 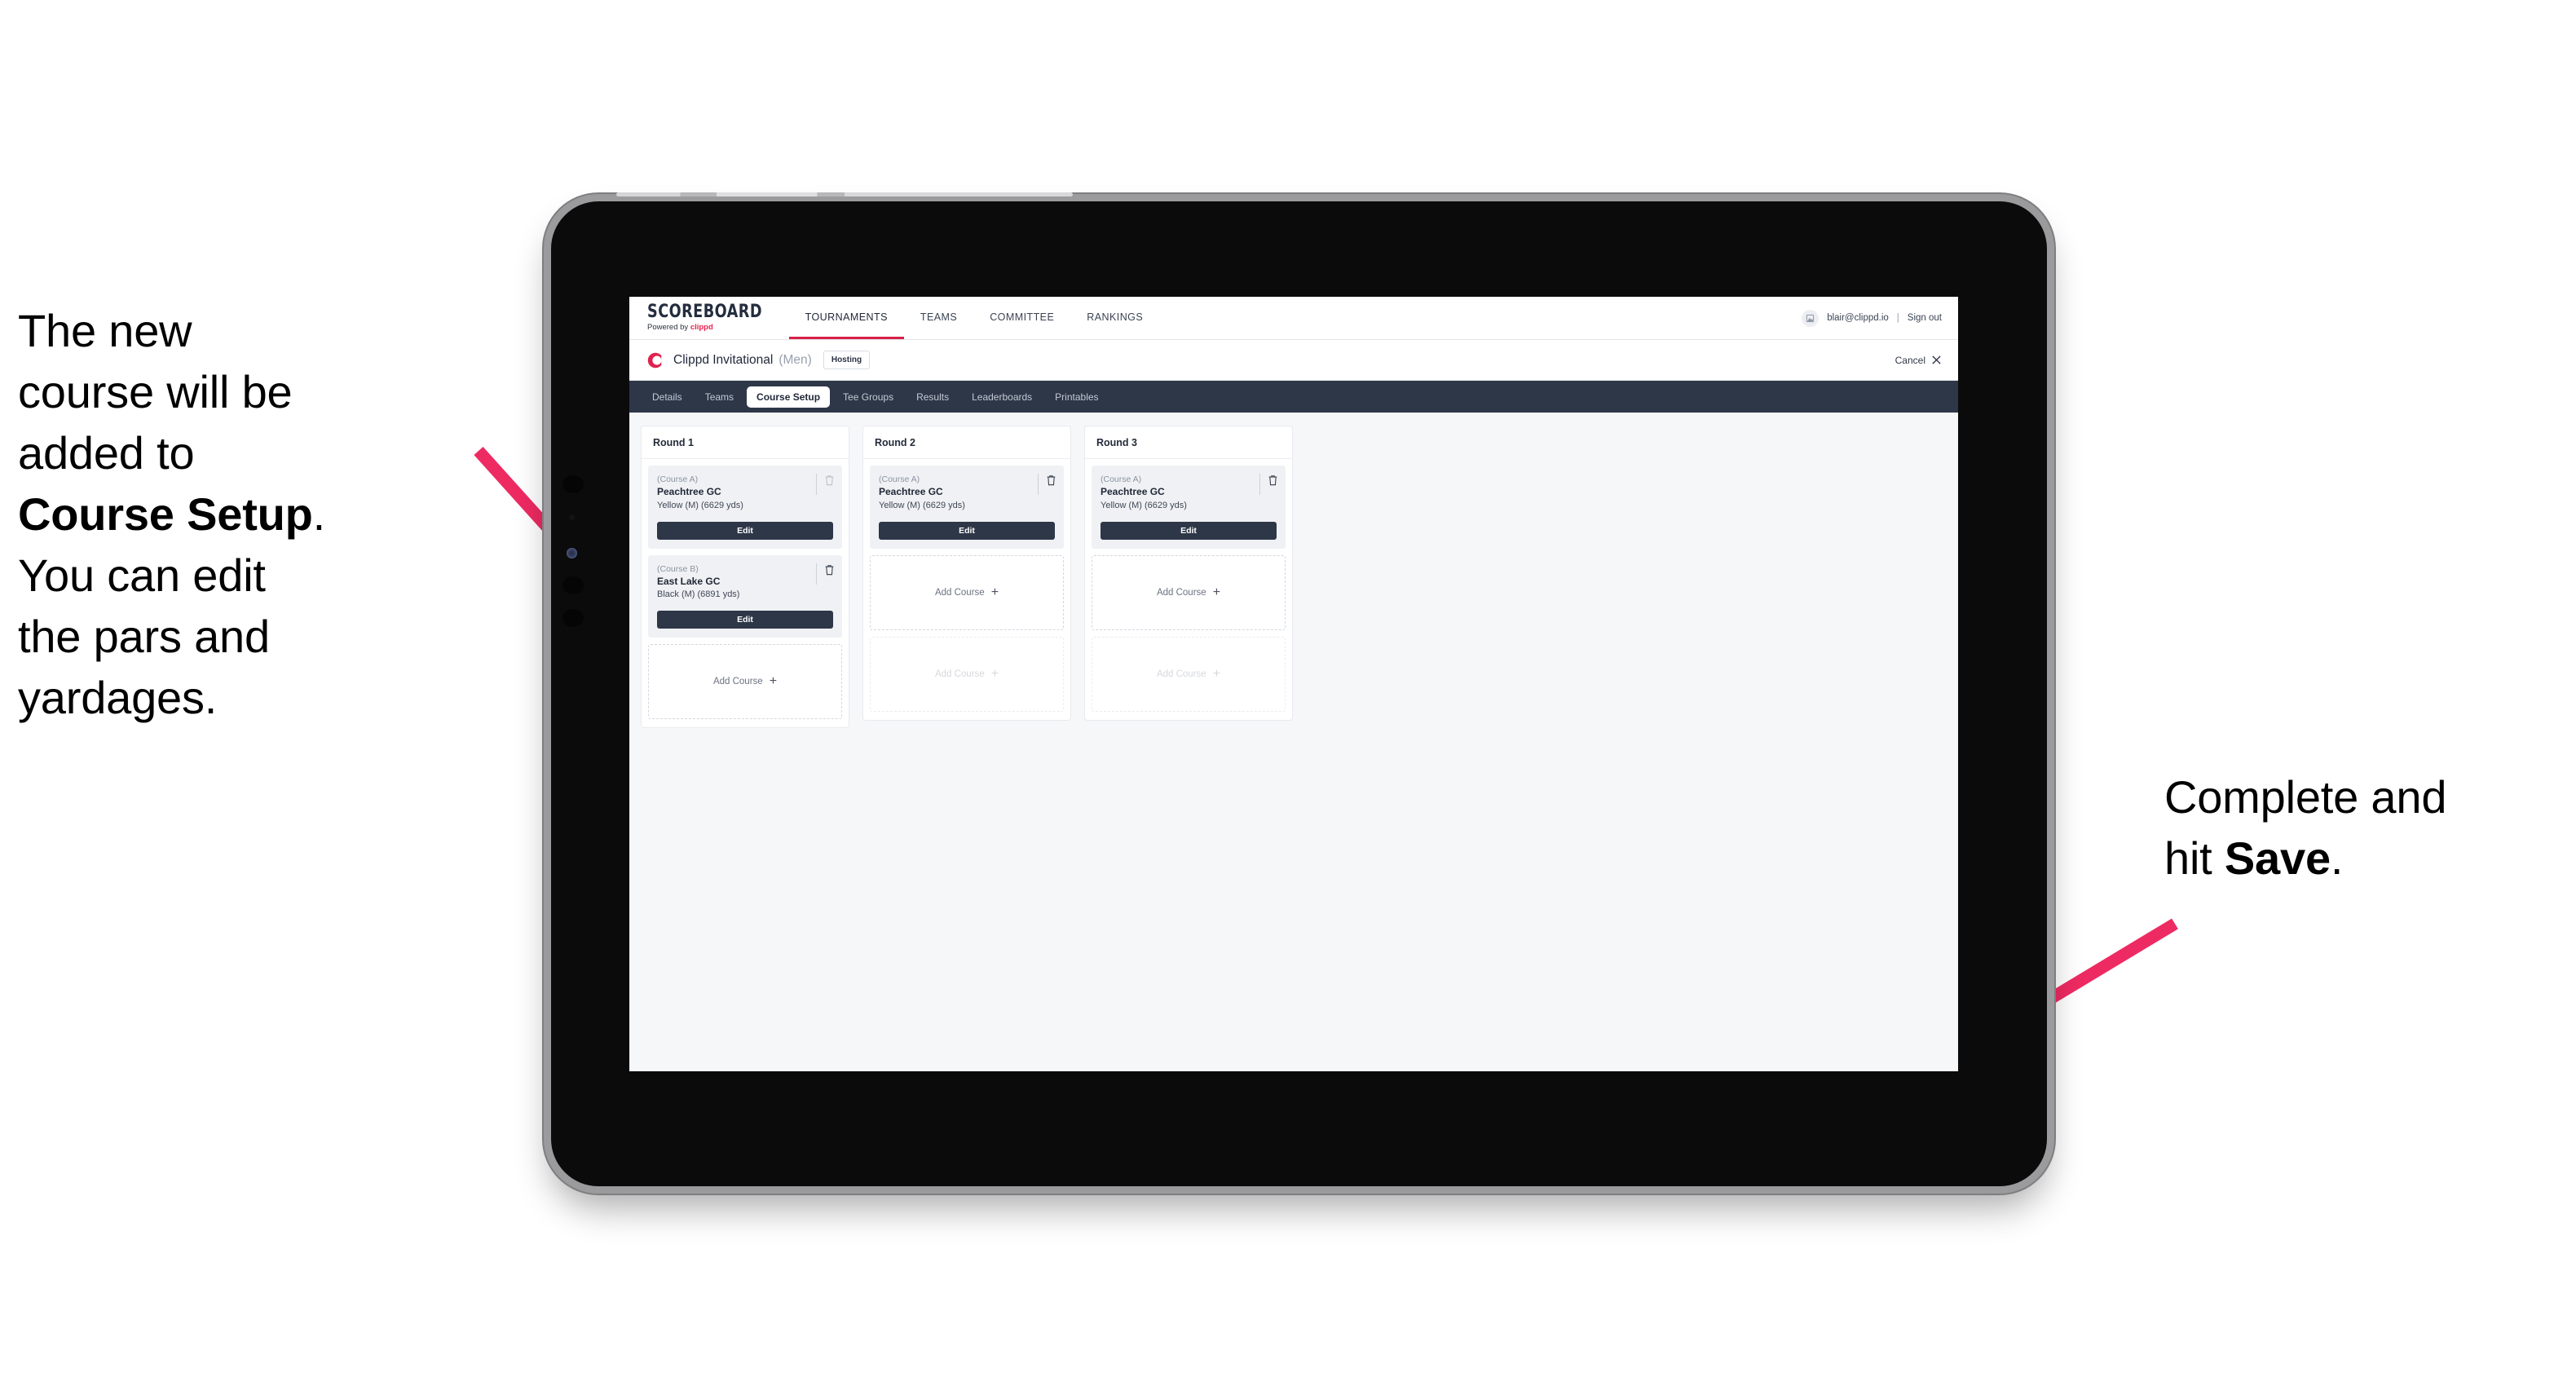 I want to click on round-title: Round 1, so click(x=745, y=442).